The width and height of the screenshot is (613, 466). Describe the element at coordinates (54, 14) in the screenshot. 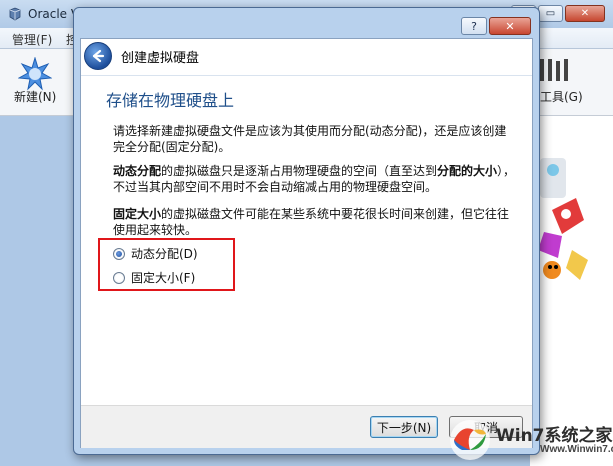

I see `manager-title: Oracle V` at that location.